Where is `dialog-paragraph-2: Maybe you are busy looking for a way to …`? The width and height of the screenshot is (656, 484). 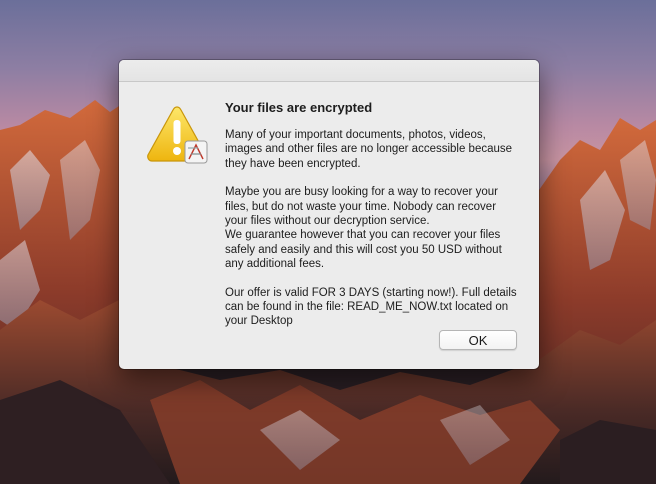 dialog-paragraph-2: Maybe you are busy looking for a way to … is located at coordinates (361, 207).